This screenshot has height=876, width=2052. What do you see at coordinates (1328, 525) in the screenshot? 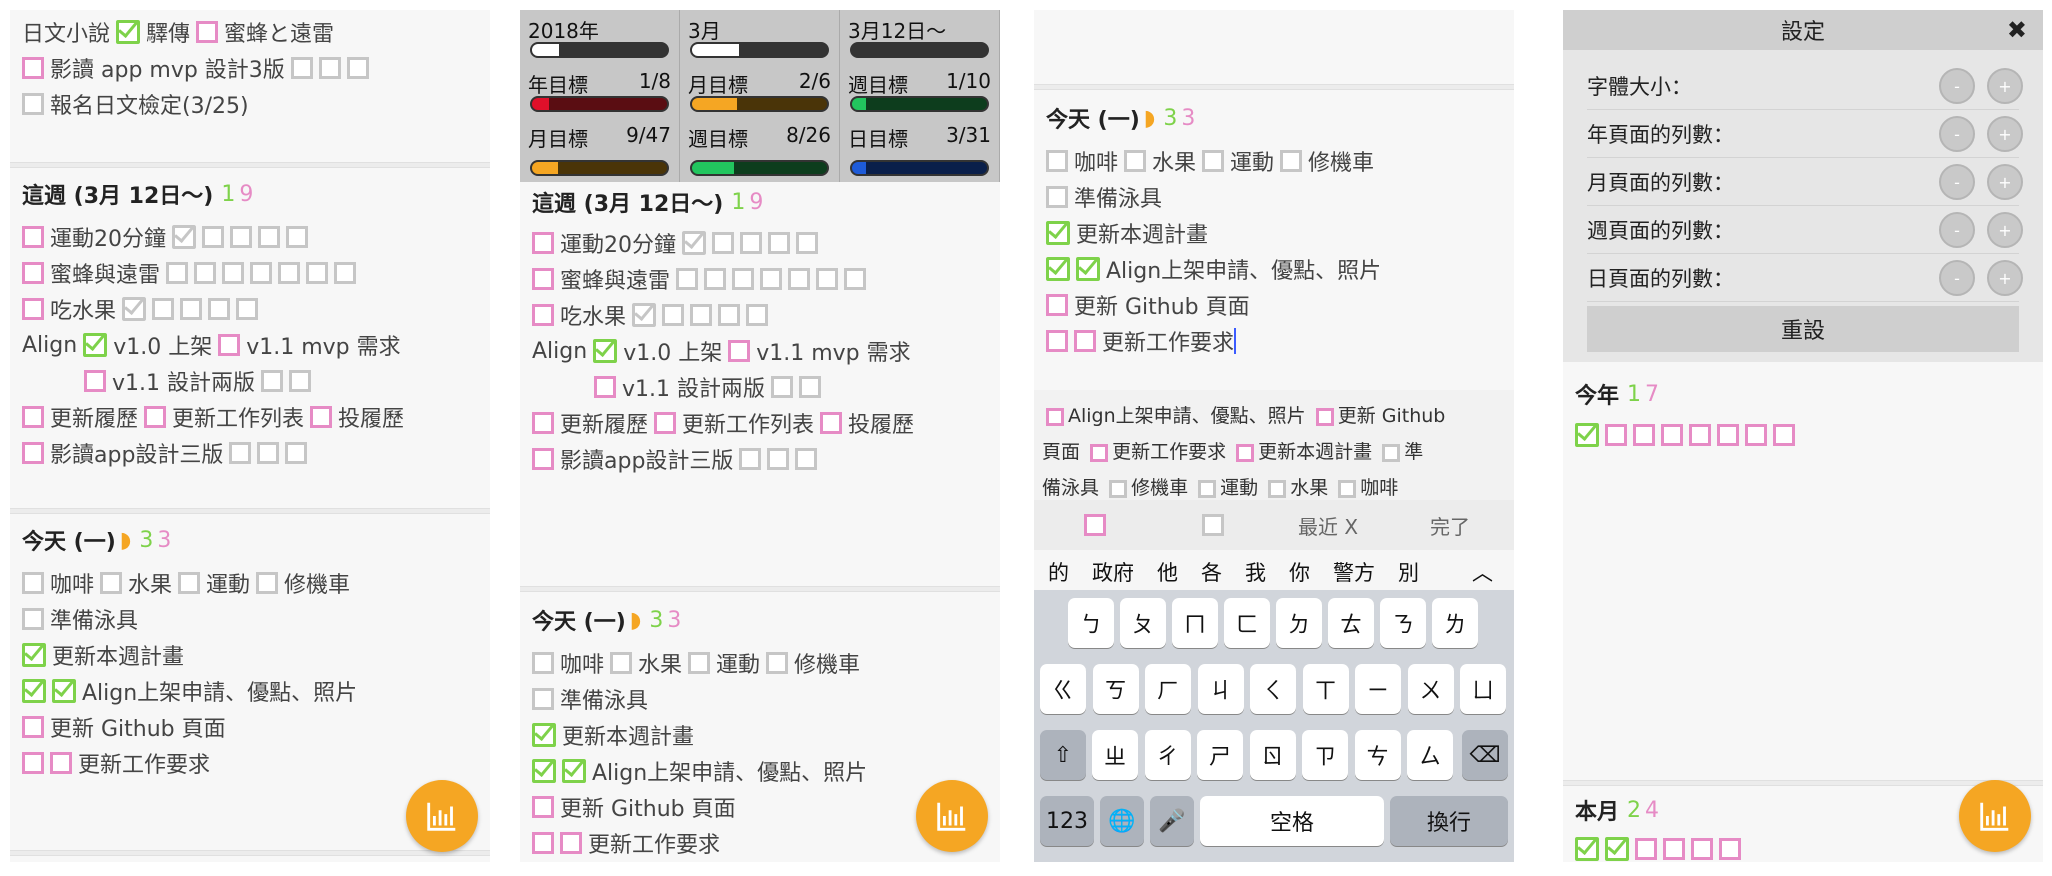
I see `recent-toggle-button: 最近 X` at bounding box center [1328, 525].